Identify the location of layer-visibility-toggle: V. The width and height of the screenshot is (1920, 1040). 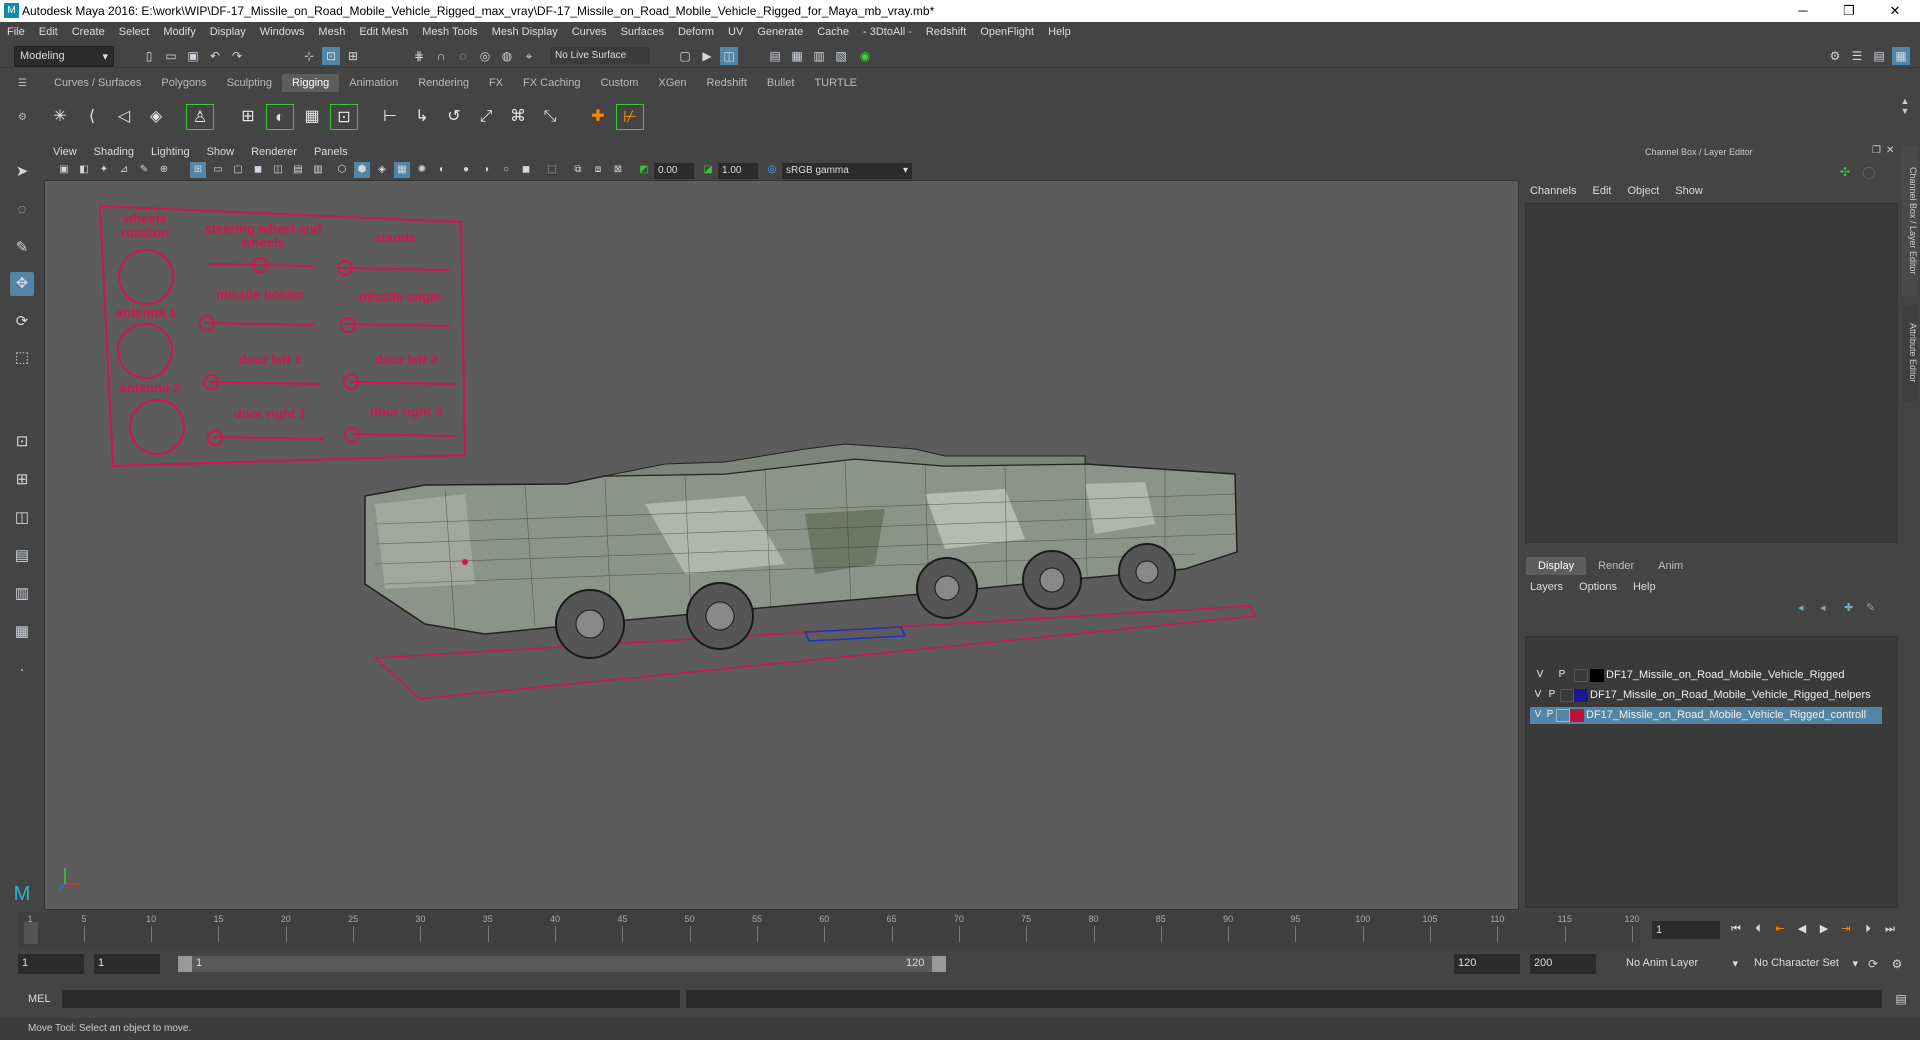
(1538, 694).